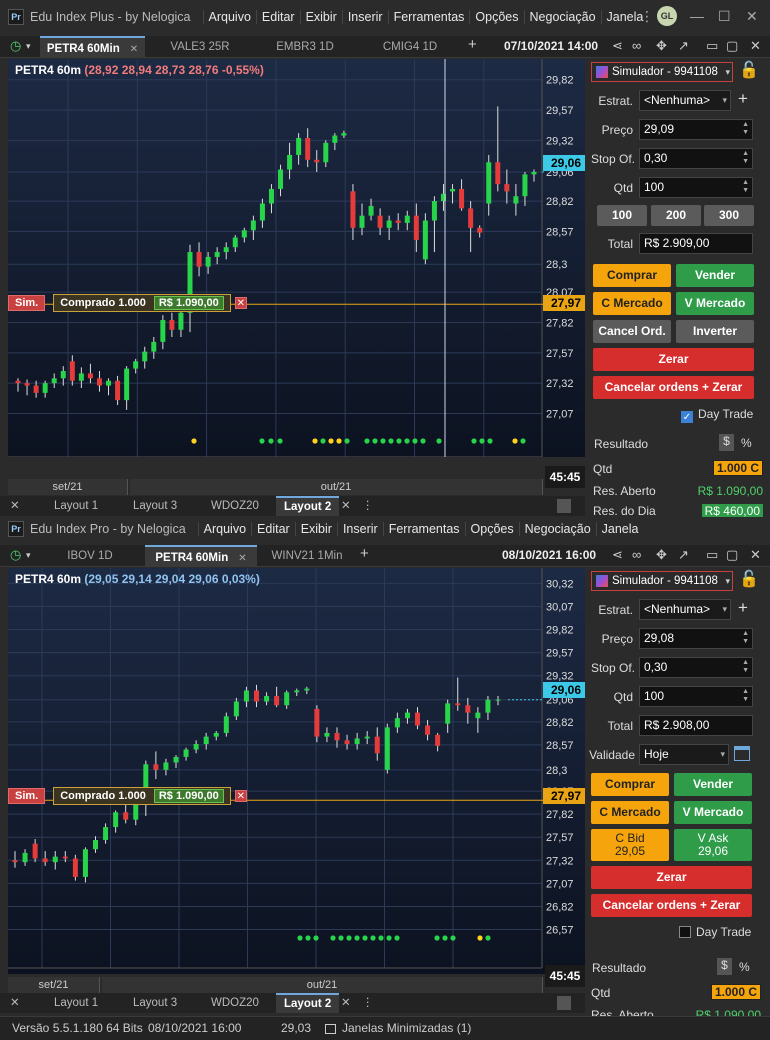 The image size is (770, 1040). I want to click on preco-input: 29,09 ▲ ▼, so click(696, 129).